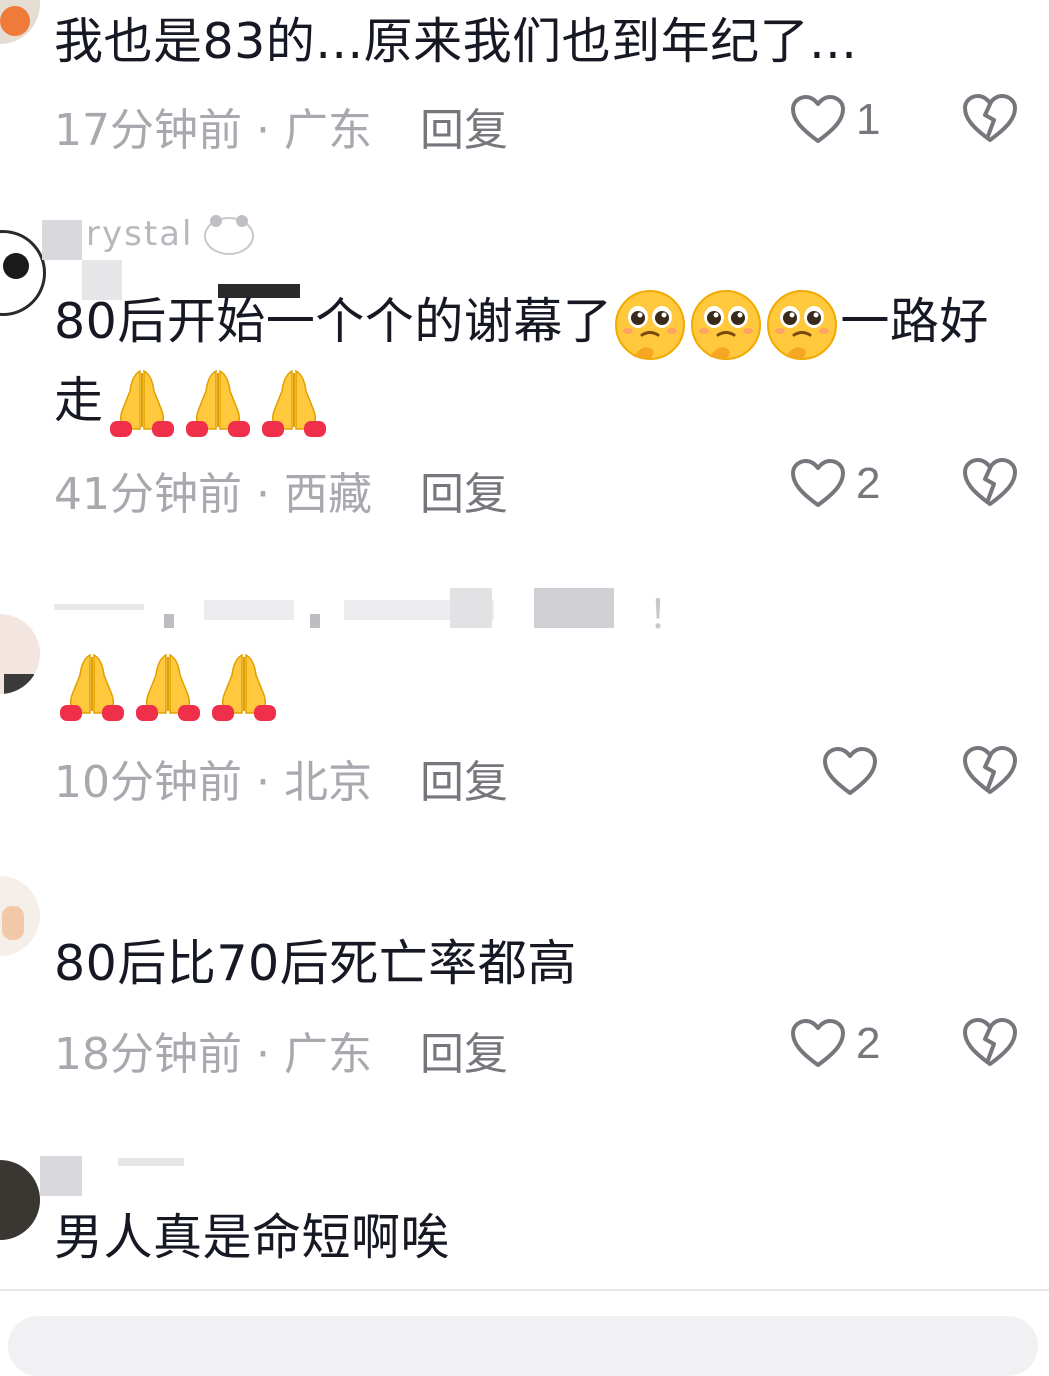  Describe the element at coordinates (333, 321) in the screenshot. I see `comment-text-part: 80后开始一个个的谢幕了` at that location.